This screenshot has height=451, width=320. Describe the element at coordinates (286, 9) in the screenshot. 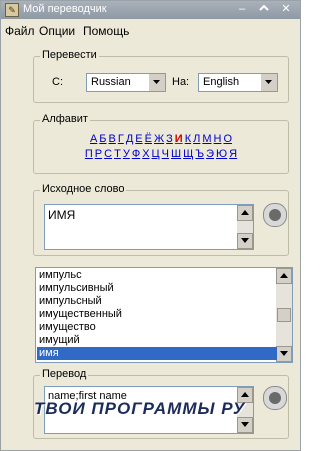

I see `close-icon: ✕` at that location.